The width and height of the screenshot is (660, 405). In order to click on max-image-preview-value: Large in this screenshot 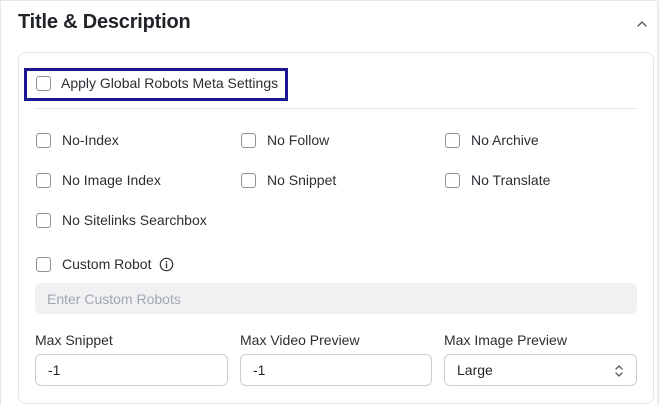, I will do `click(475, 370)`.